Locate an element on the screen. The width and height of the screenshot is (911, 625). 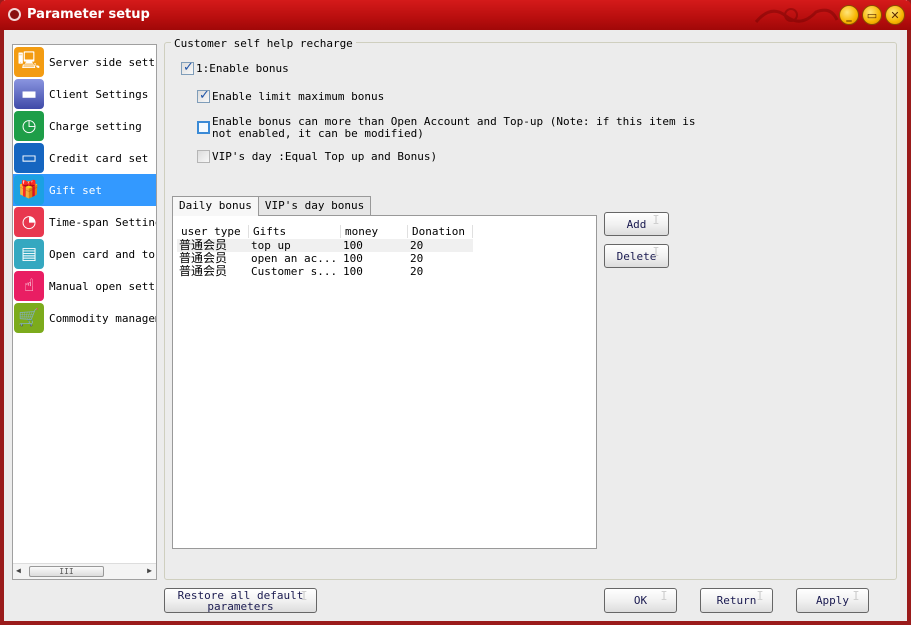
sidebar-item-label: Charge setting is located at coordinates (95, 126).